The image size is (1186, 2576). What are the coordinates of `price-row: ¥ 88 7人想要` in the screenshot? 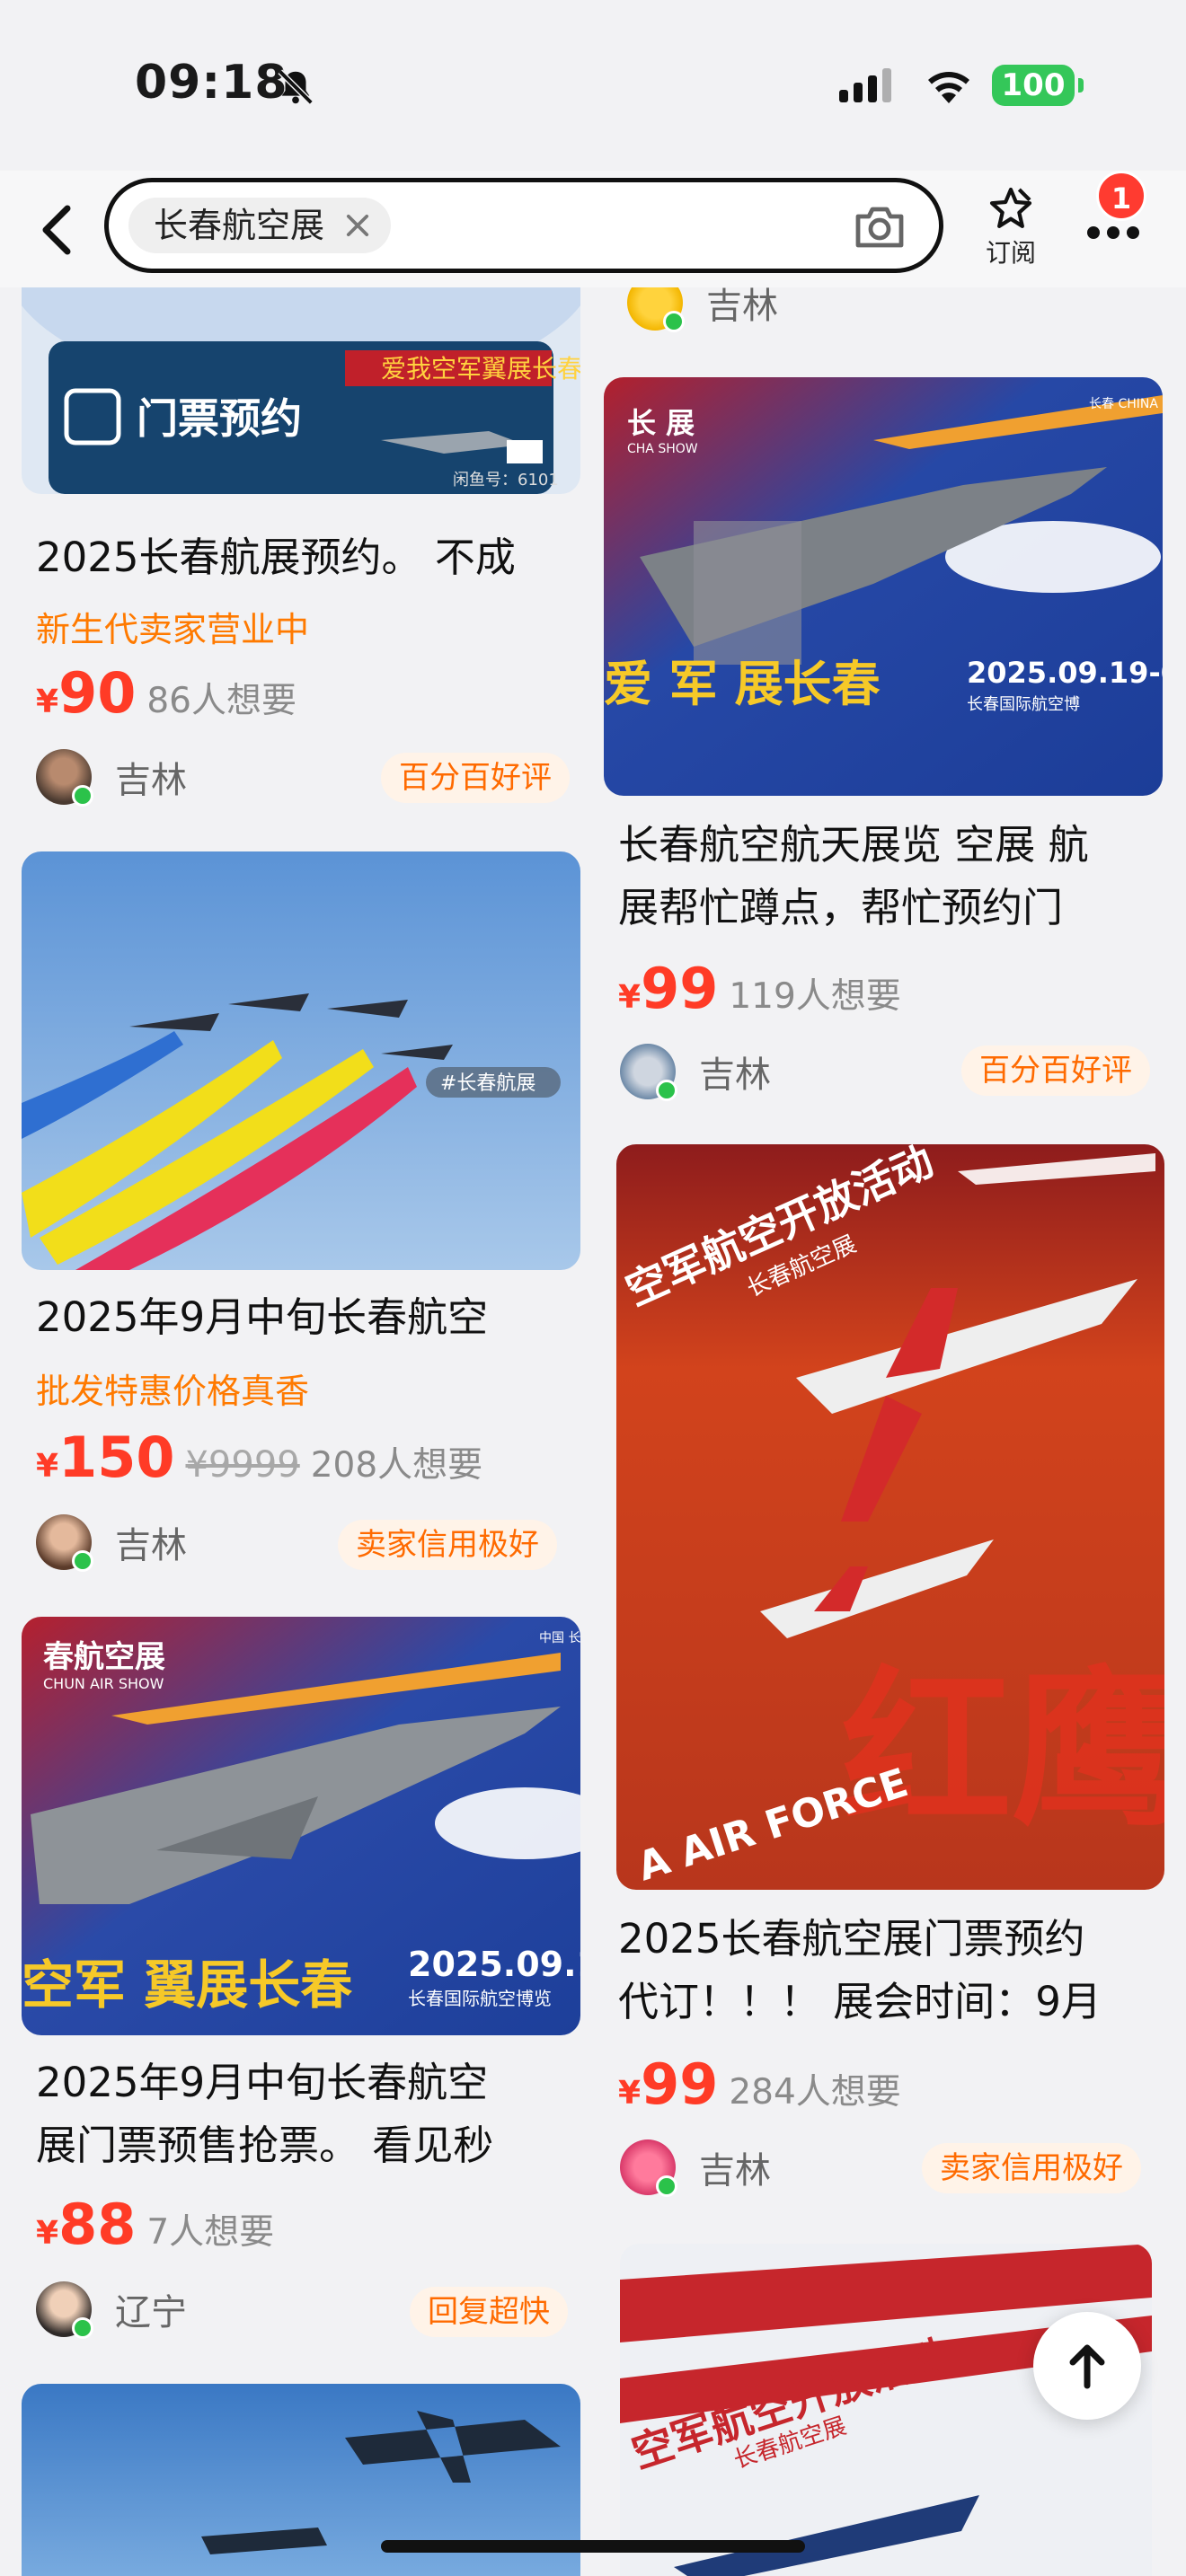 It's located at (155, 2224).